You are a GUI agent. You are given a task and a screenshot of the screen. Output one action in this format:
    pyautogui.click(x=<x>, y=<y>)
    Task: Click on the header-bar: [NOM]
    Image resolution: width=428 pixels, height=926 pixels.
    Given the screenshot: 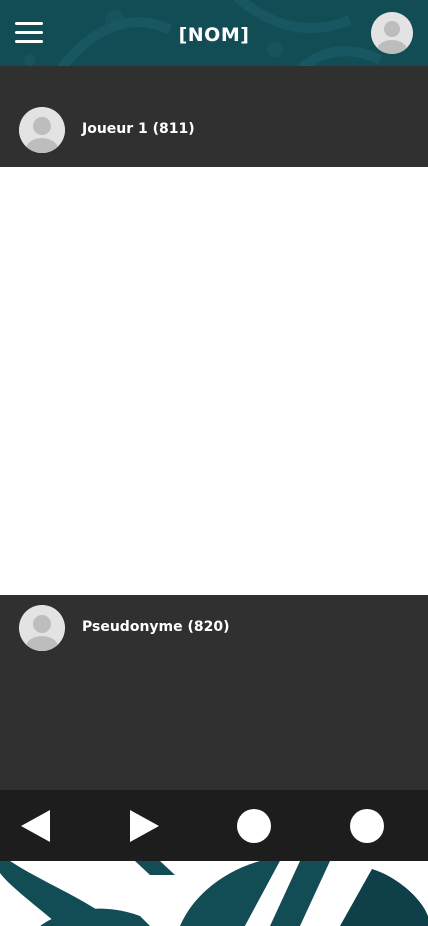 What is the action you would take?
    pyautogui.click(x=214, y=33)
    